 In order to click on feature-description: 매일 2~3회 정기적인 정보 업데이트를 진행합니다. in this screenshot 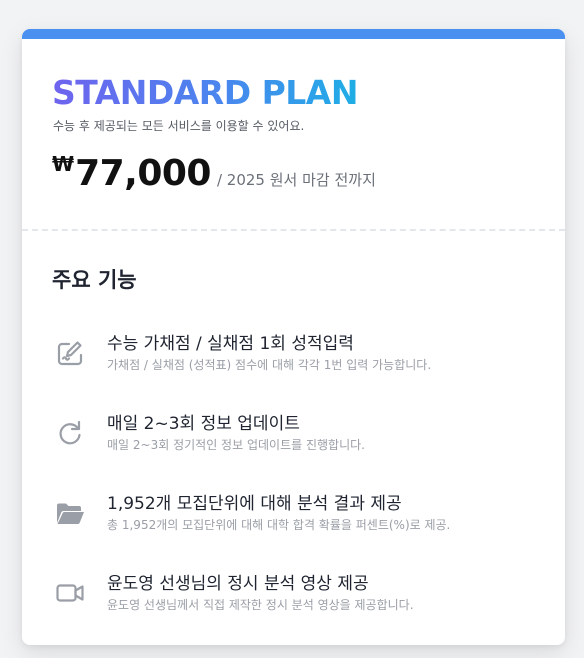, I will do `click(236, 445)`.